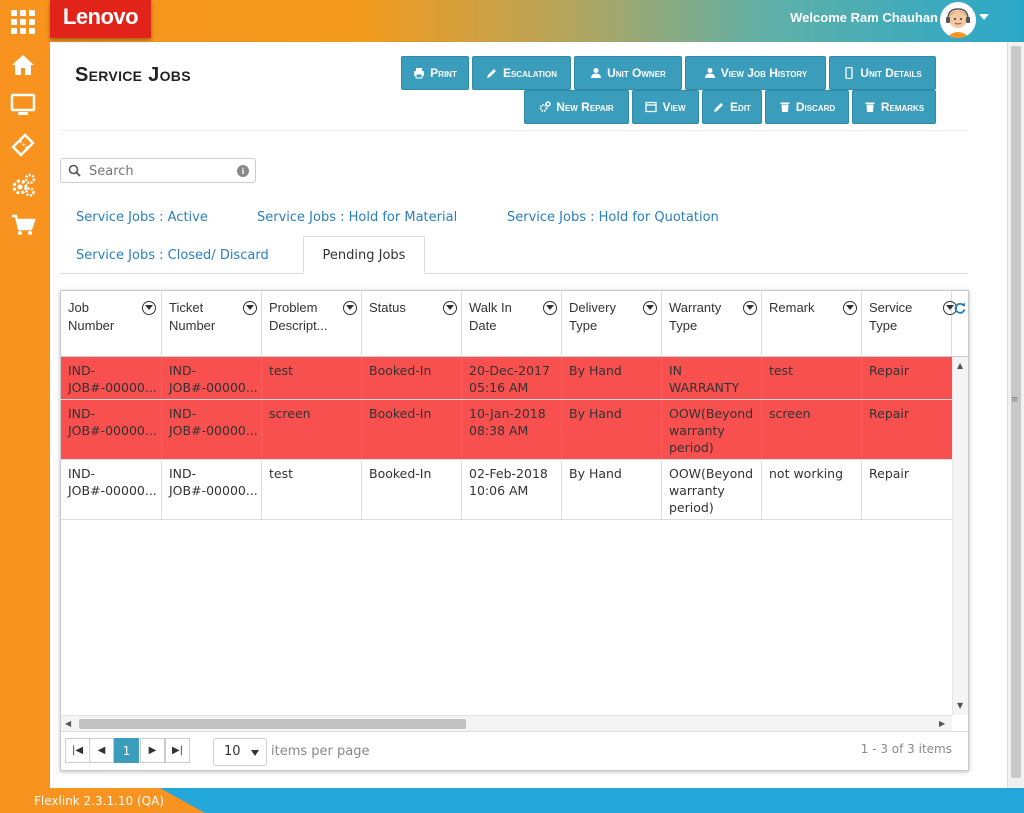 The image size is (1024, 813). What do you see at coordinates (812, 378) in the screenshot?
I see `cell-remark: test` at bounding box center [812, 378].